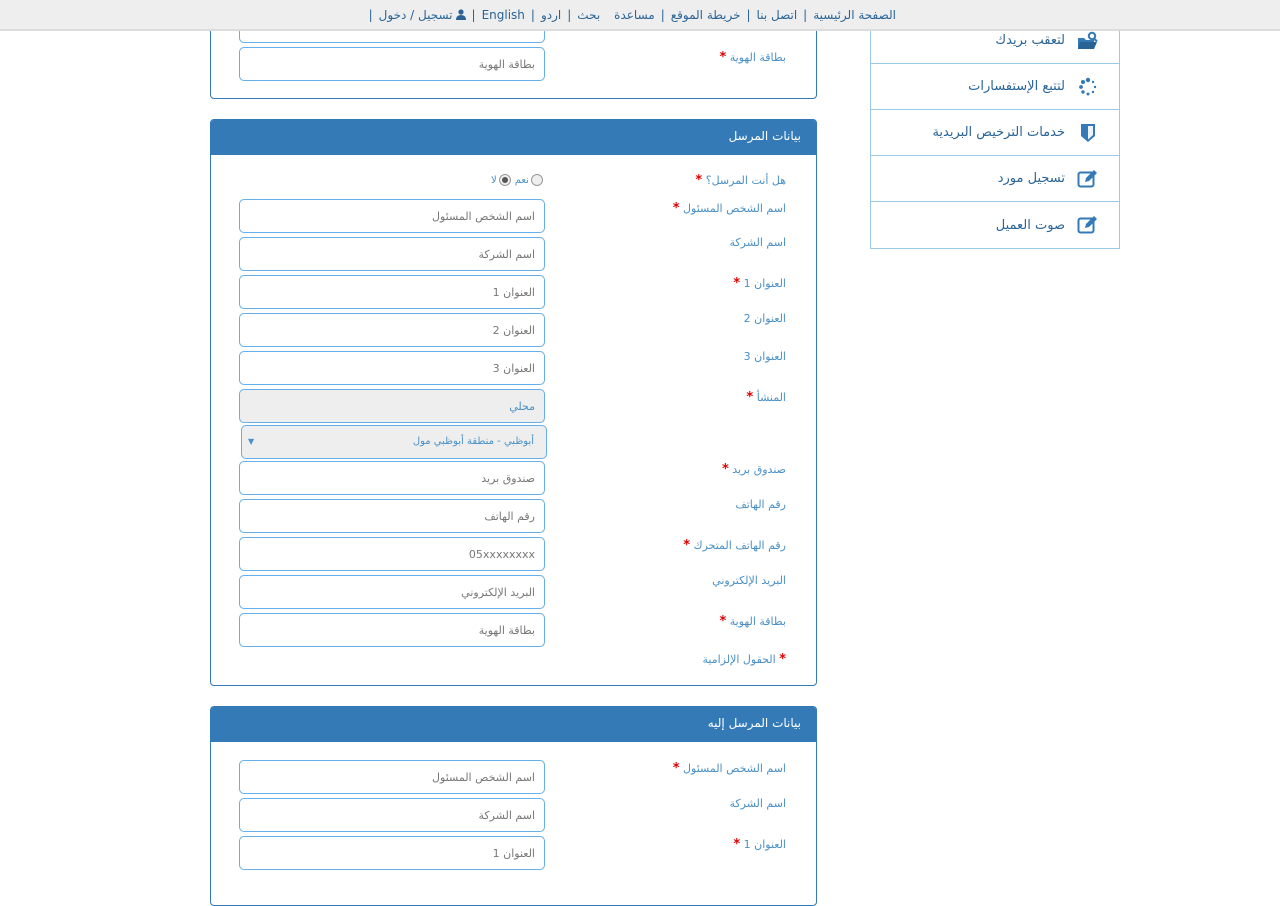 The height and width of the screenshot is (906, 1280). What do you see at coordinates (1088, 133) in the screenshot?
I see `shield-icon` at bounding box center [1088, 133].